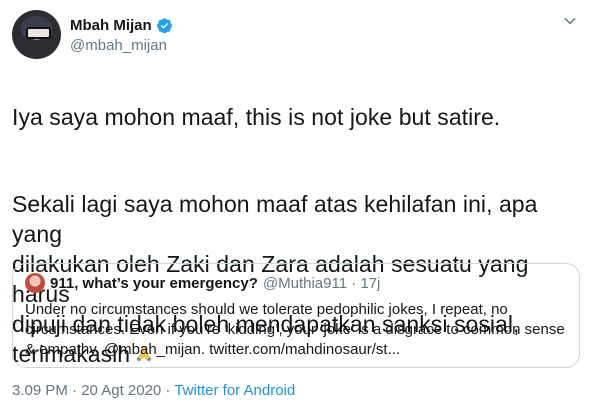 The image size is (591, 406). Describe the element at coordinates (121, 45) in the screenshot. I see `author-handle: @mbah_mijan` at that location.